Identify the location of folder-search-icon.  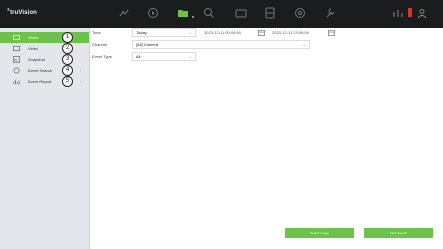
(183, 13).